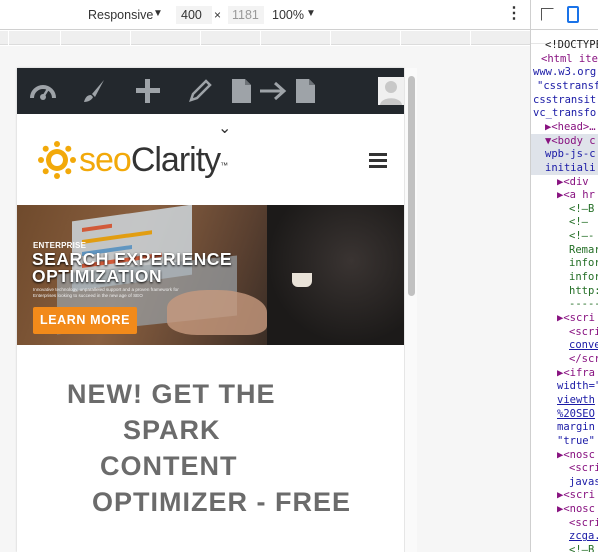 This screenshot has width=598, height=552. What do you see at coordinates (148, 91) in the screenshot?
I see `plus-icon` at bounding box center [148, 91].